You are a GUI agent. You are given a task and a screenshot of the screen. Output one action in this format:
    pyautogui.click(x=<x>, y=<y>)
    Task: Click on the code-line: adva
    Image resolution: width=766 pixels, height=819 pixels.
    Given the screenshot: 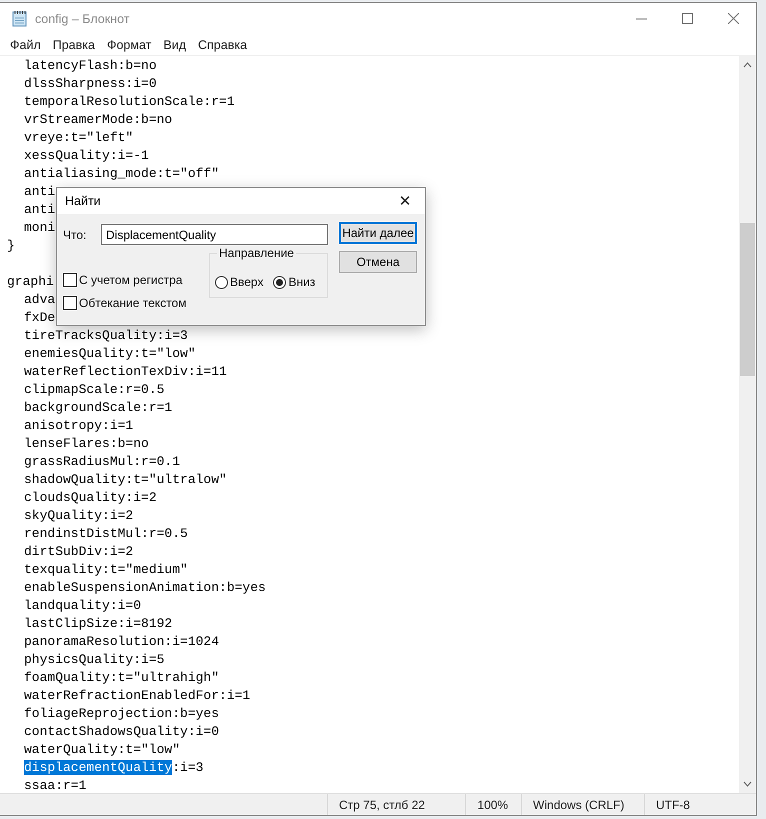 What is the action you would take?
    pyautogui.click(x=40, y=300)
    